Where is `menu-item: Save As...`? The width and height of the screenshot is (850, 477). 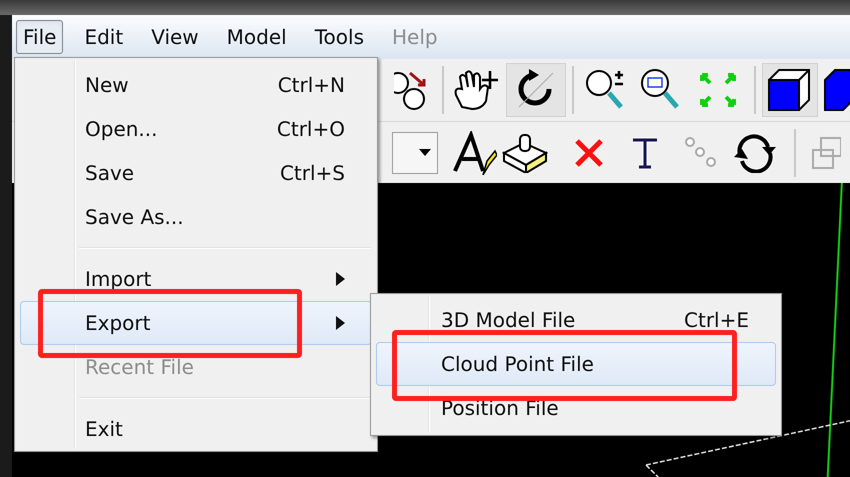 menu-item: Save As... is located at coordinates (196, 217).